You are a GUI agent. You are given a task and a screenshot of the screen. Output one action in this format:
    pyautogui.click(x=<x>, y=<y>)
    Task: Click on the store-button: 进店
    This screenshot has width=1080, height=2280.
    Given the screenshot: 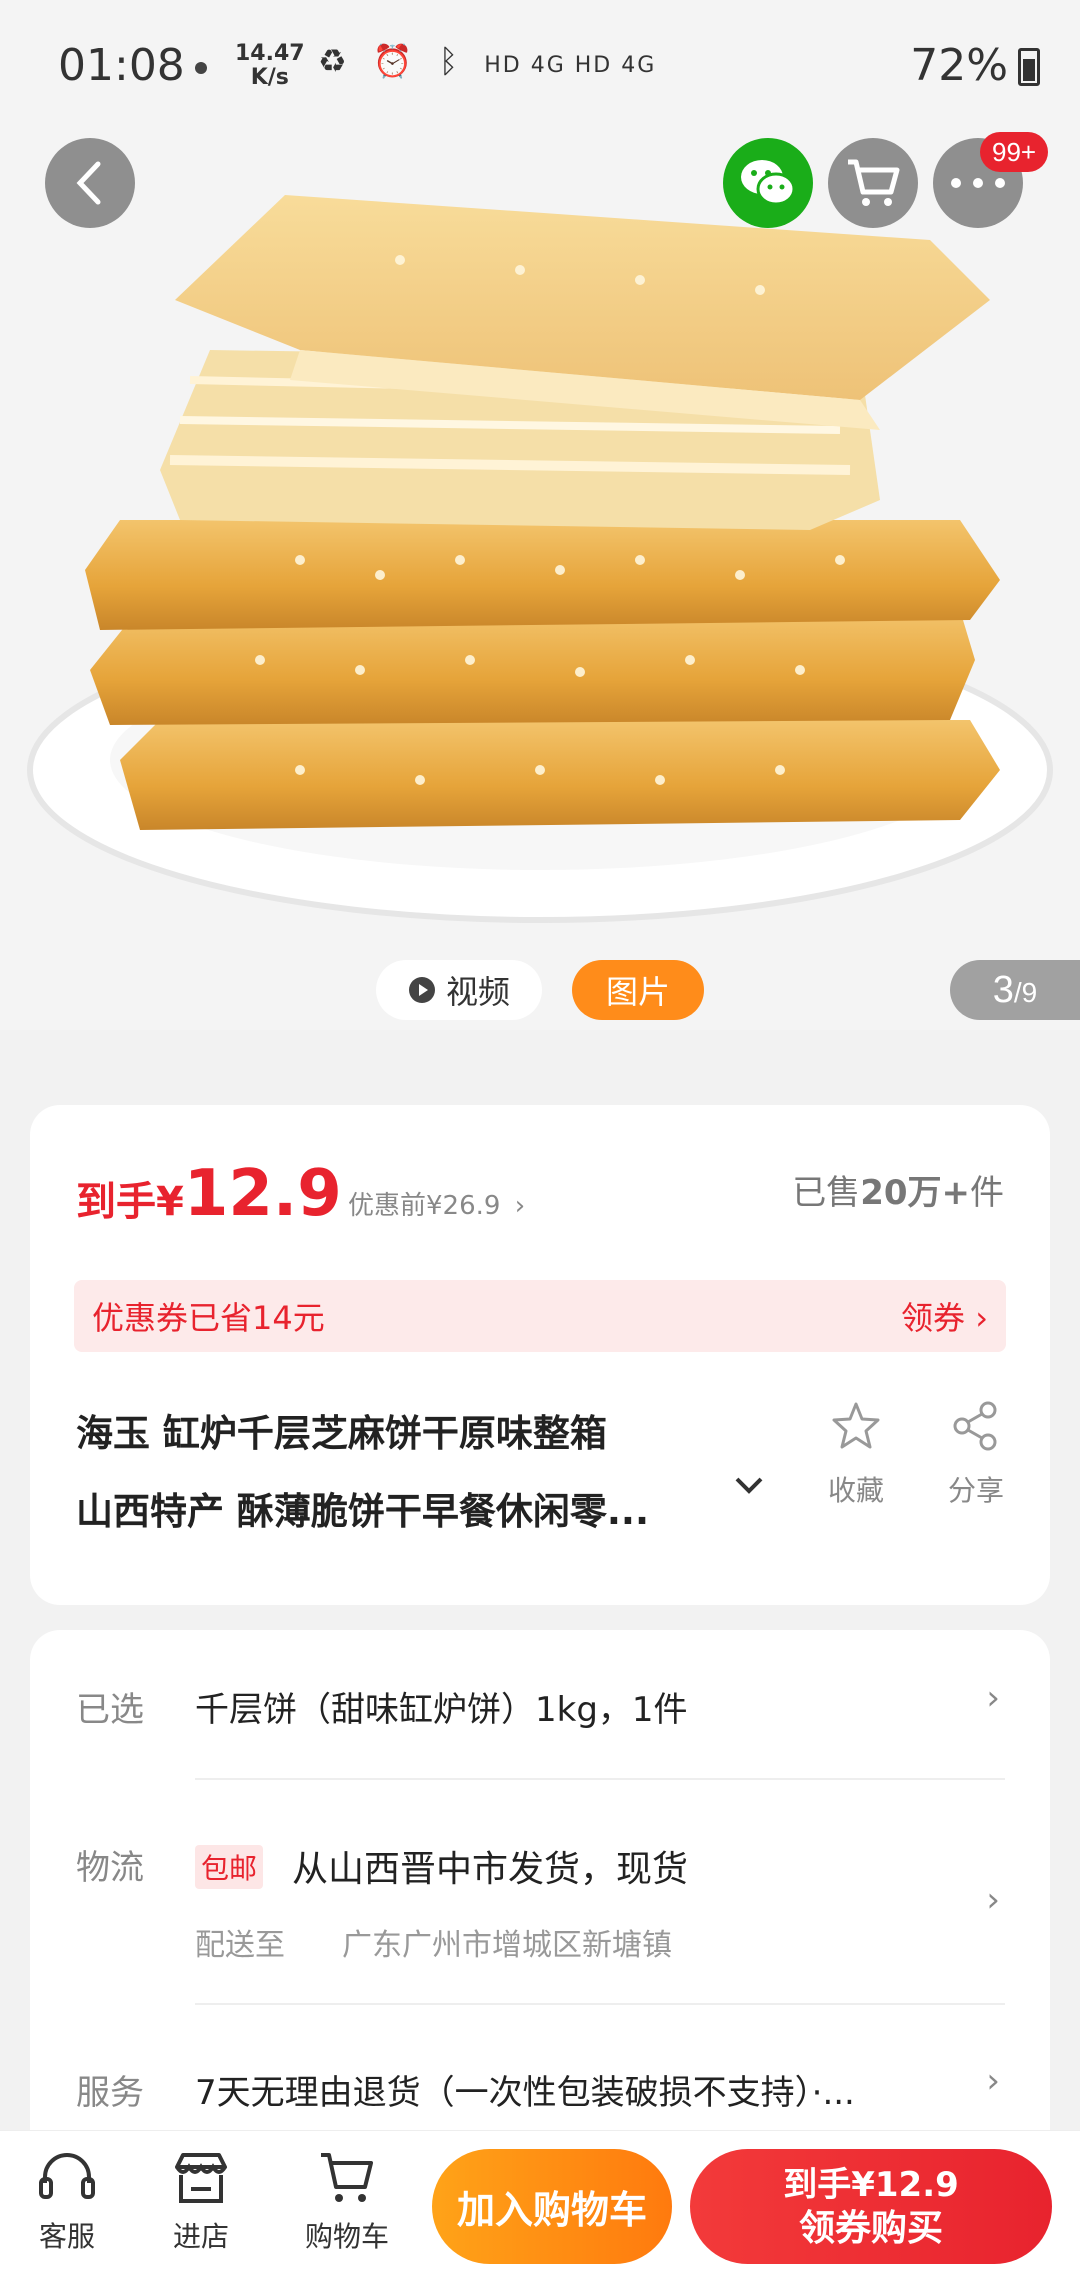 What is the action you would take?
    pyautogui.click(x=201, y=2202)
    